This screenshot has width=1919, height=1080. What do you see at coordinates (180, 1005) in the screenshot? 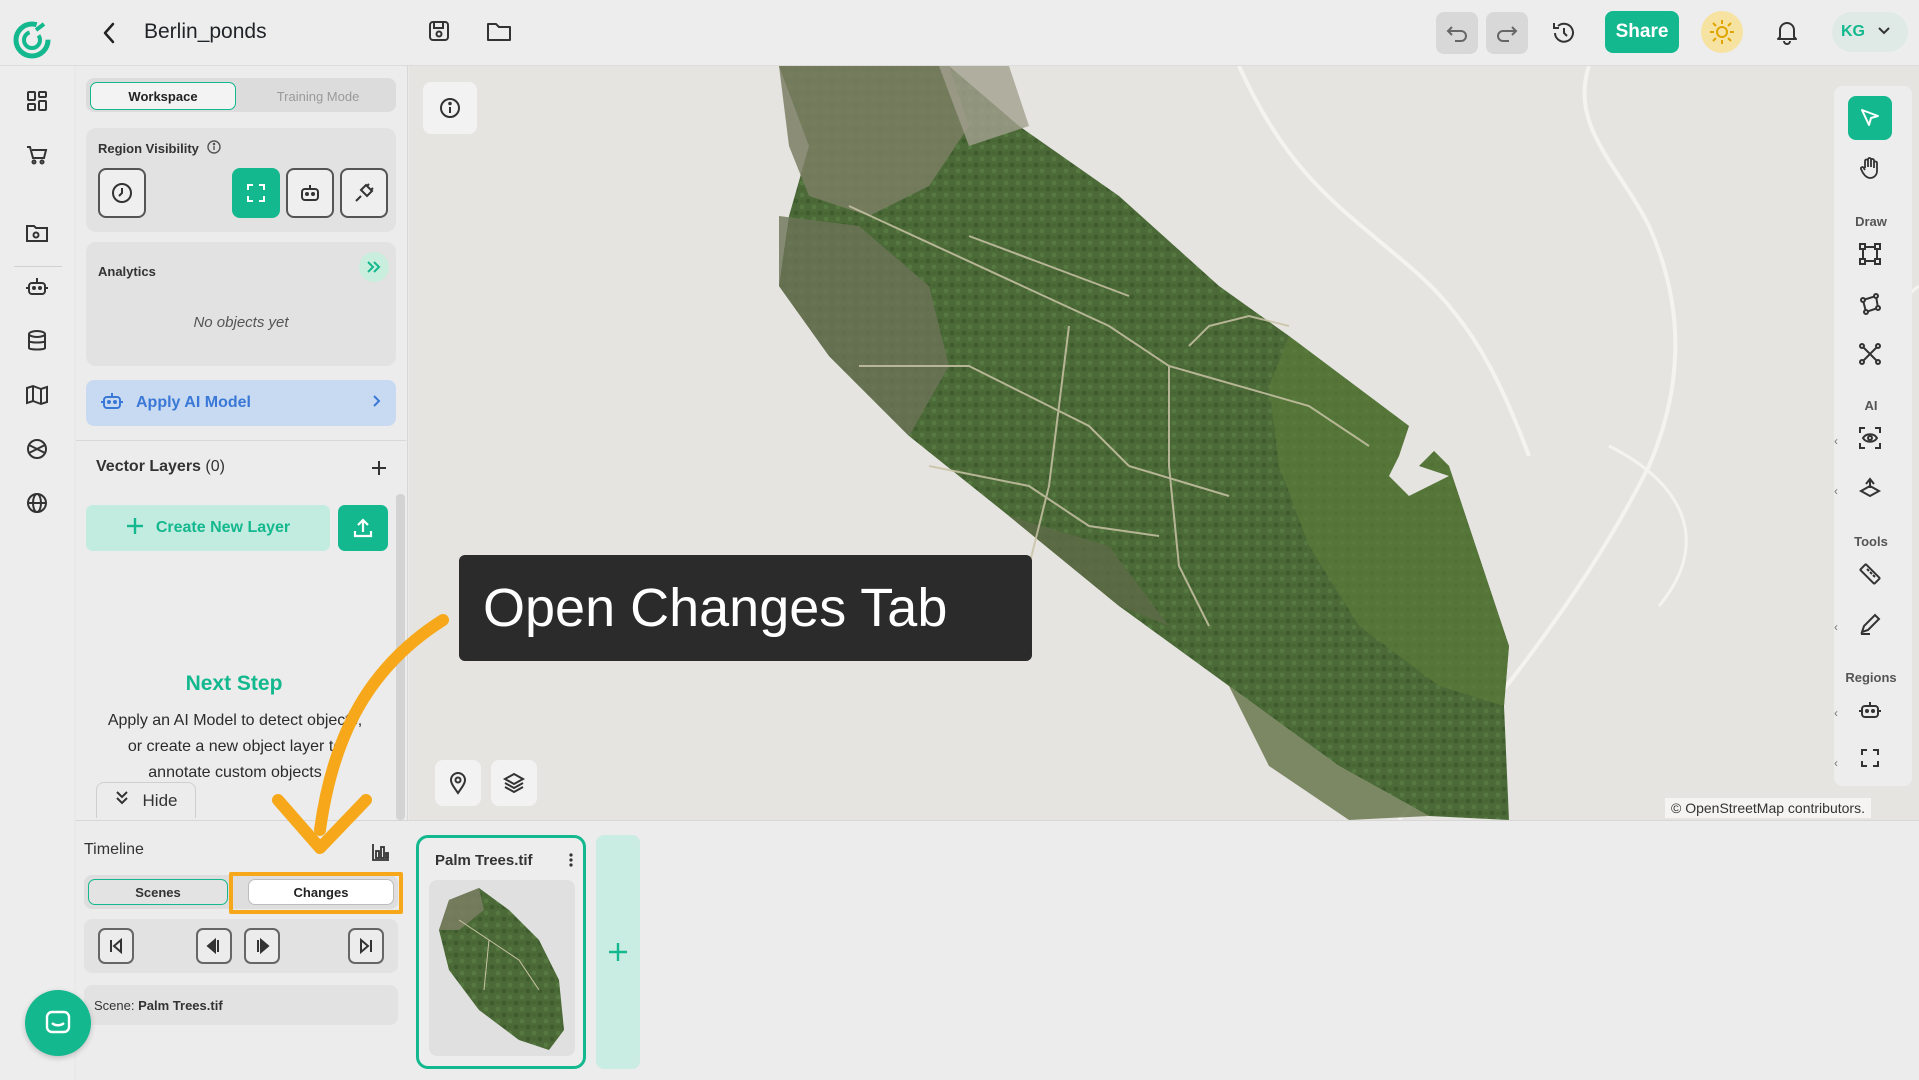
I see `scene-info-value: Palm Trees.tif` at bounding box center [180, 1005].